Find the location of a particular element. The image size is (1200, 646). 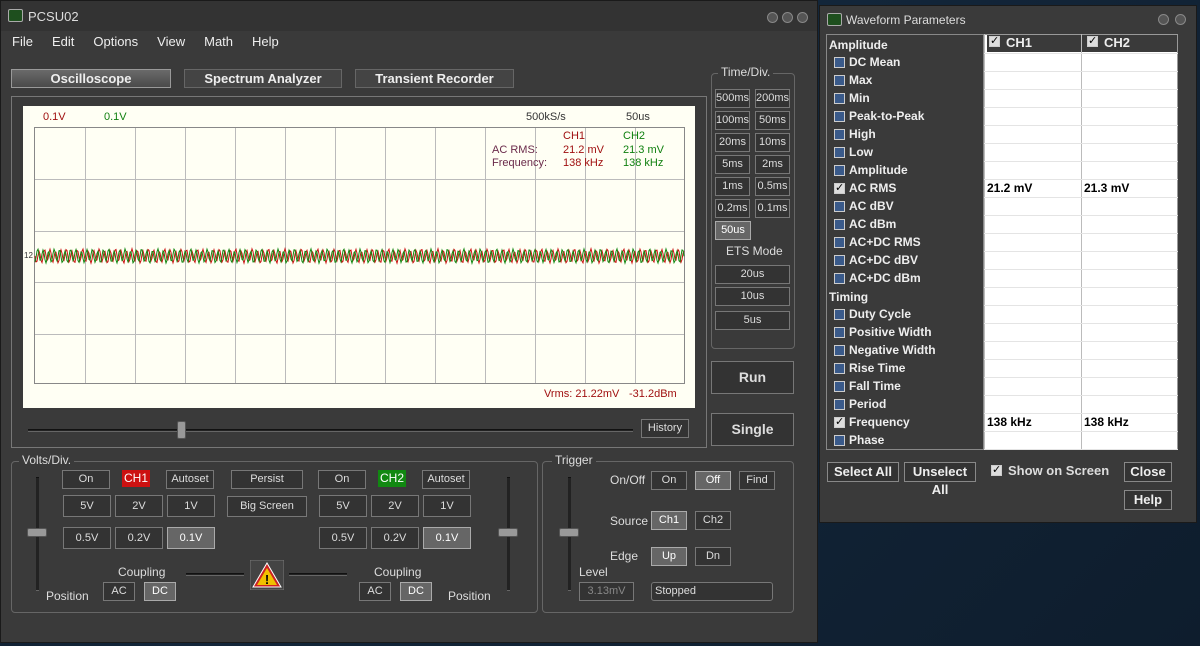

history-button: History is located at coordinates (665, 428).